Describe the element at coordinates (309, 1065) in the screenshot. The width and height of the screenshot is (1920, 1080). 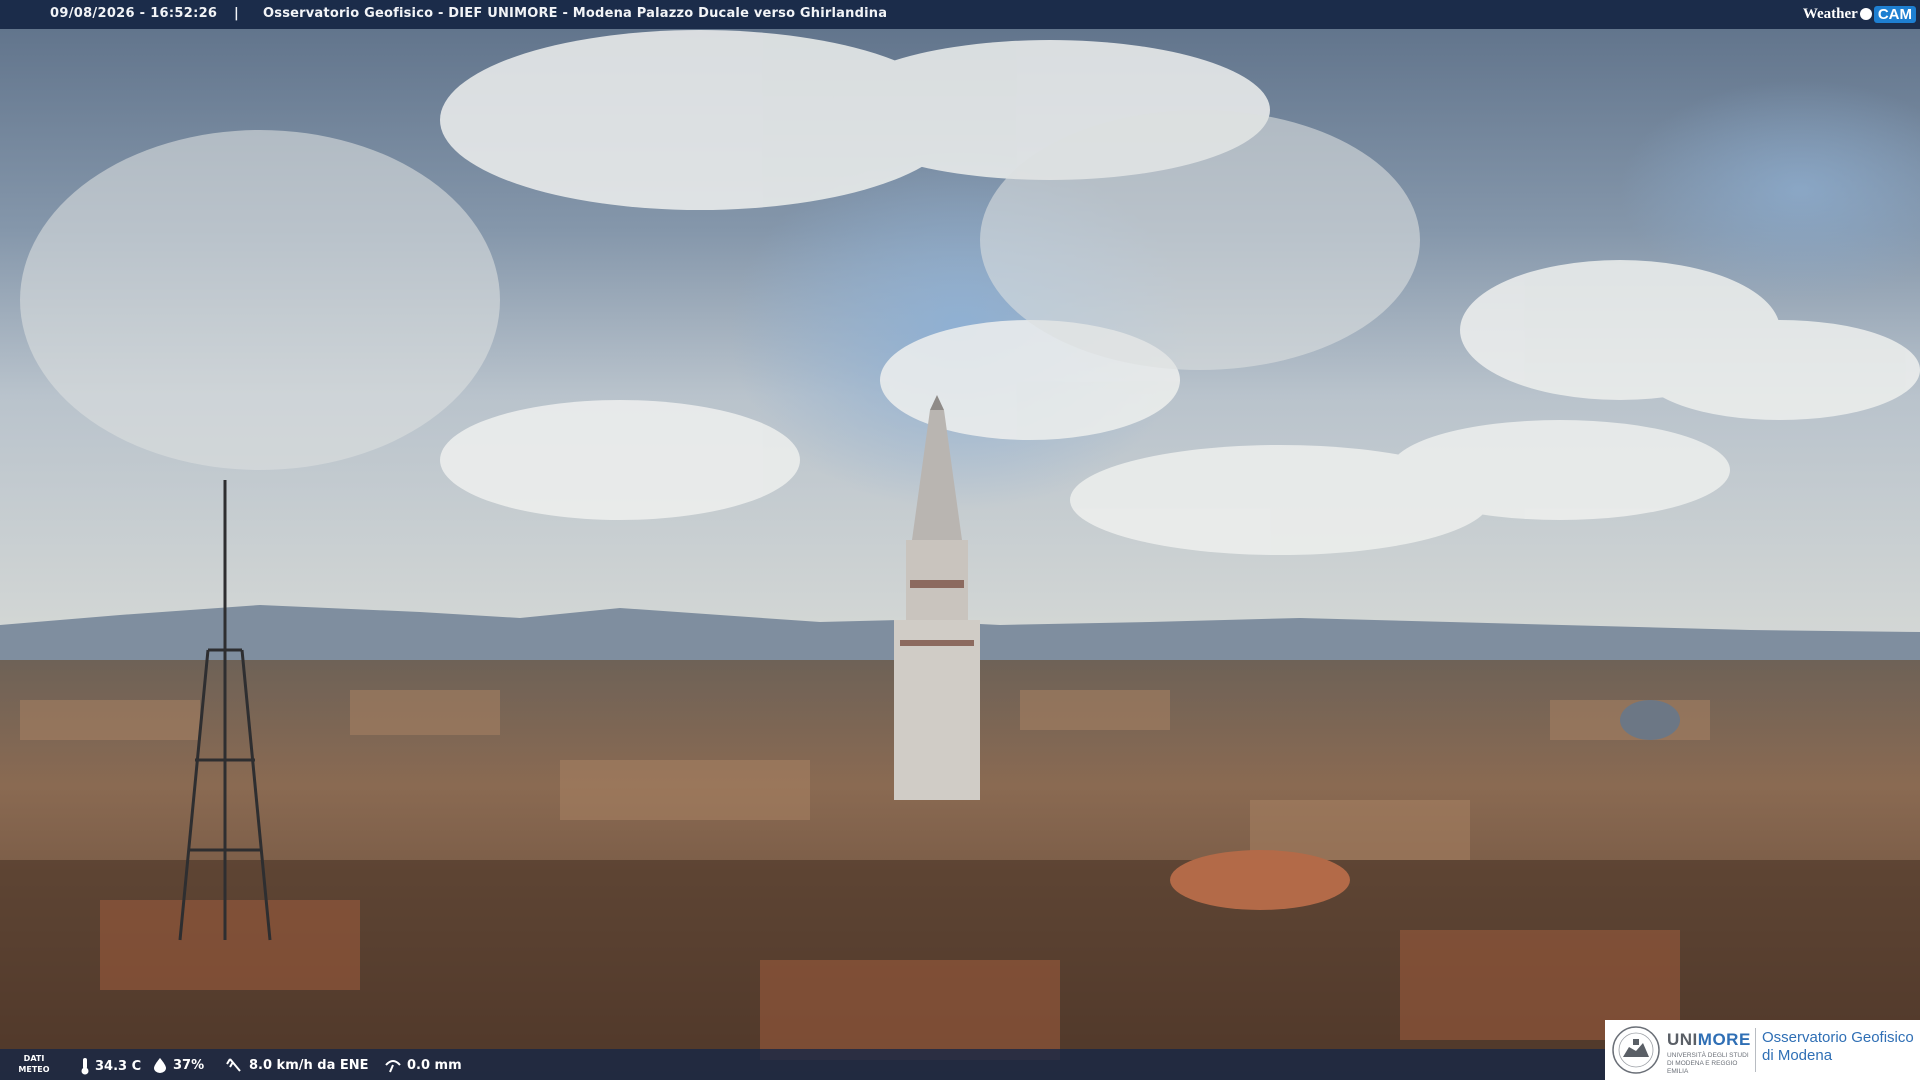
I see `wind-value: 8.0 km/h da ENE` at that location.